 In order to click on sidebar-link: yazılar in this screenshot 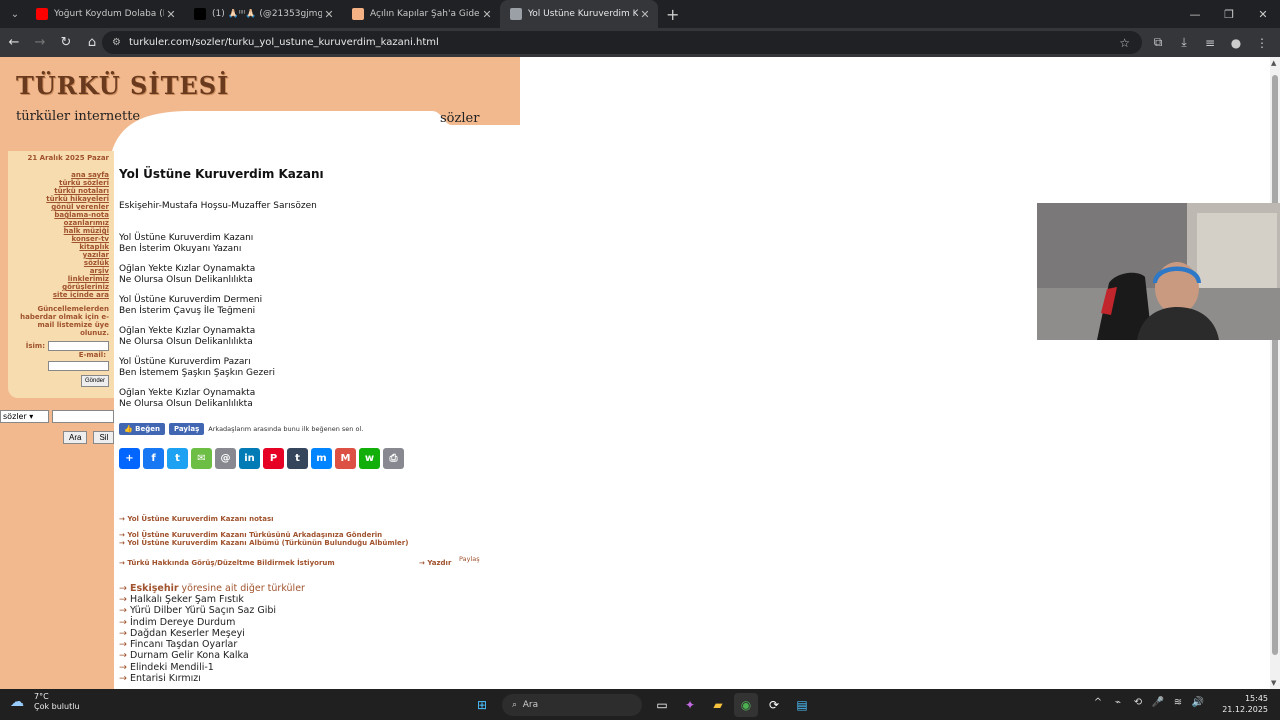, I will do `click(58, 255)`.